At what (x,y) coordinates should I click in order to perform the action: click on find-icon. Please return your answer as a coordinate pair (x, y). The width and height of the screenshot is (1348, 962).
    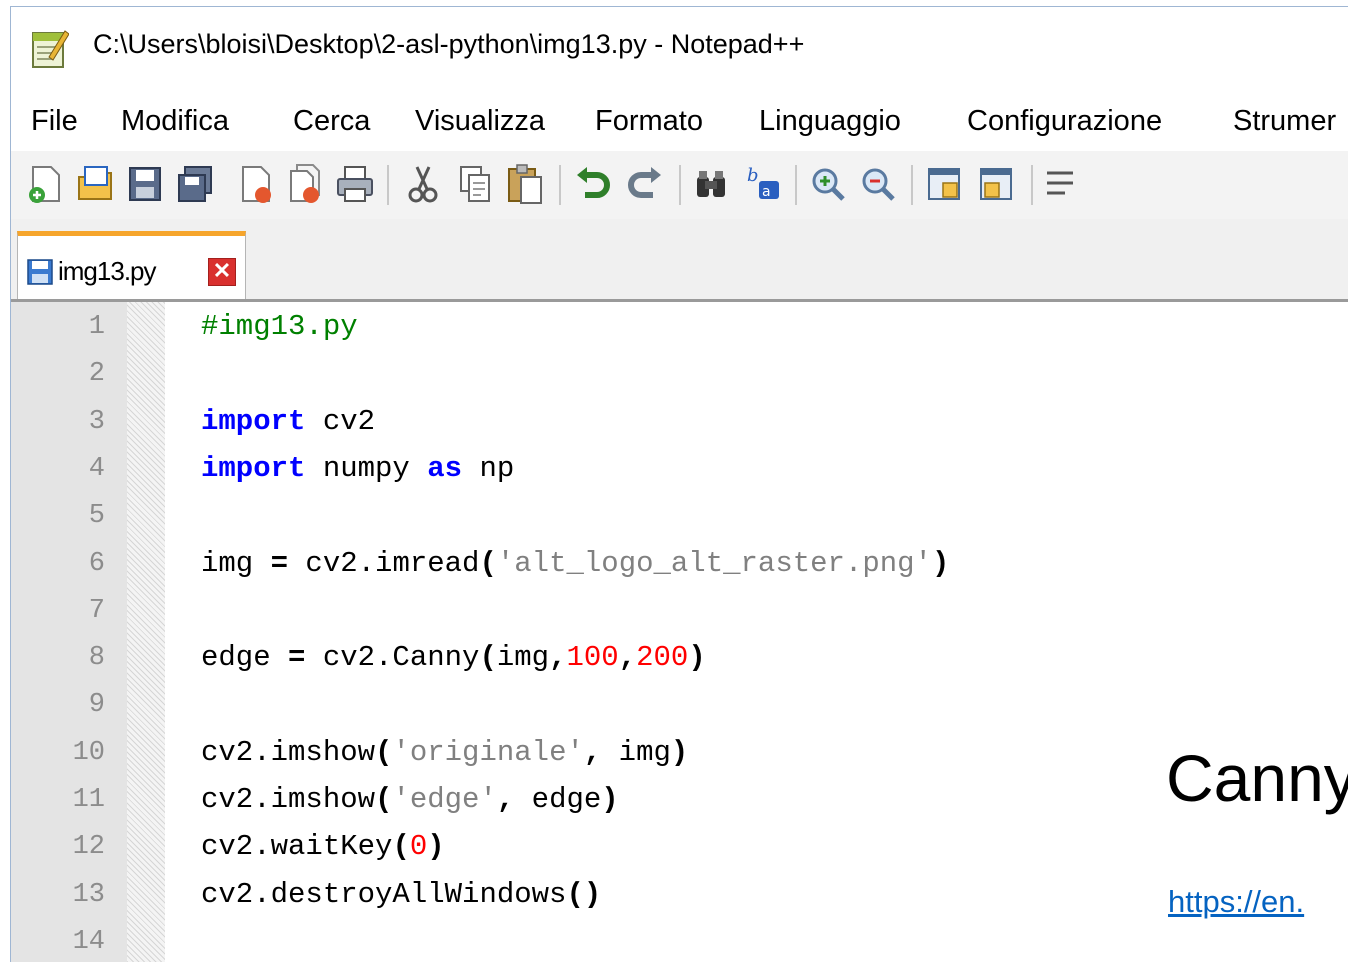
    Looking at the image, I should click on (711, 184).